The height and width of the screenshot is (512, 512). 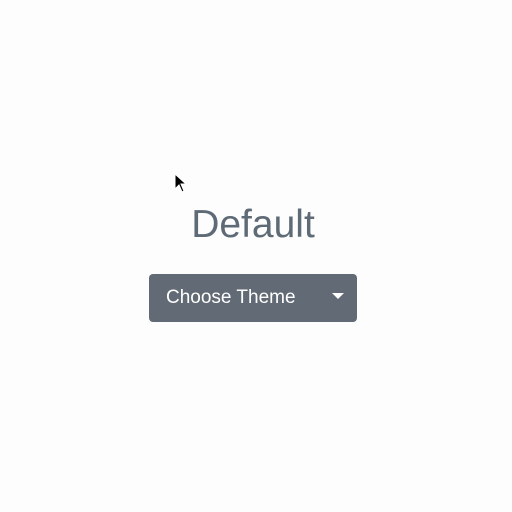 I want to click on caret-down-icon, so click(x=338, y=296).